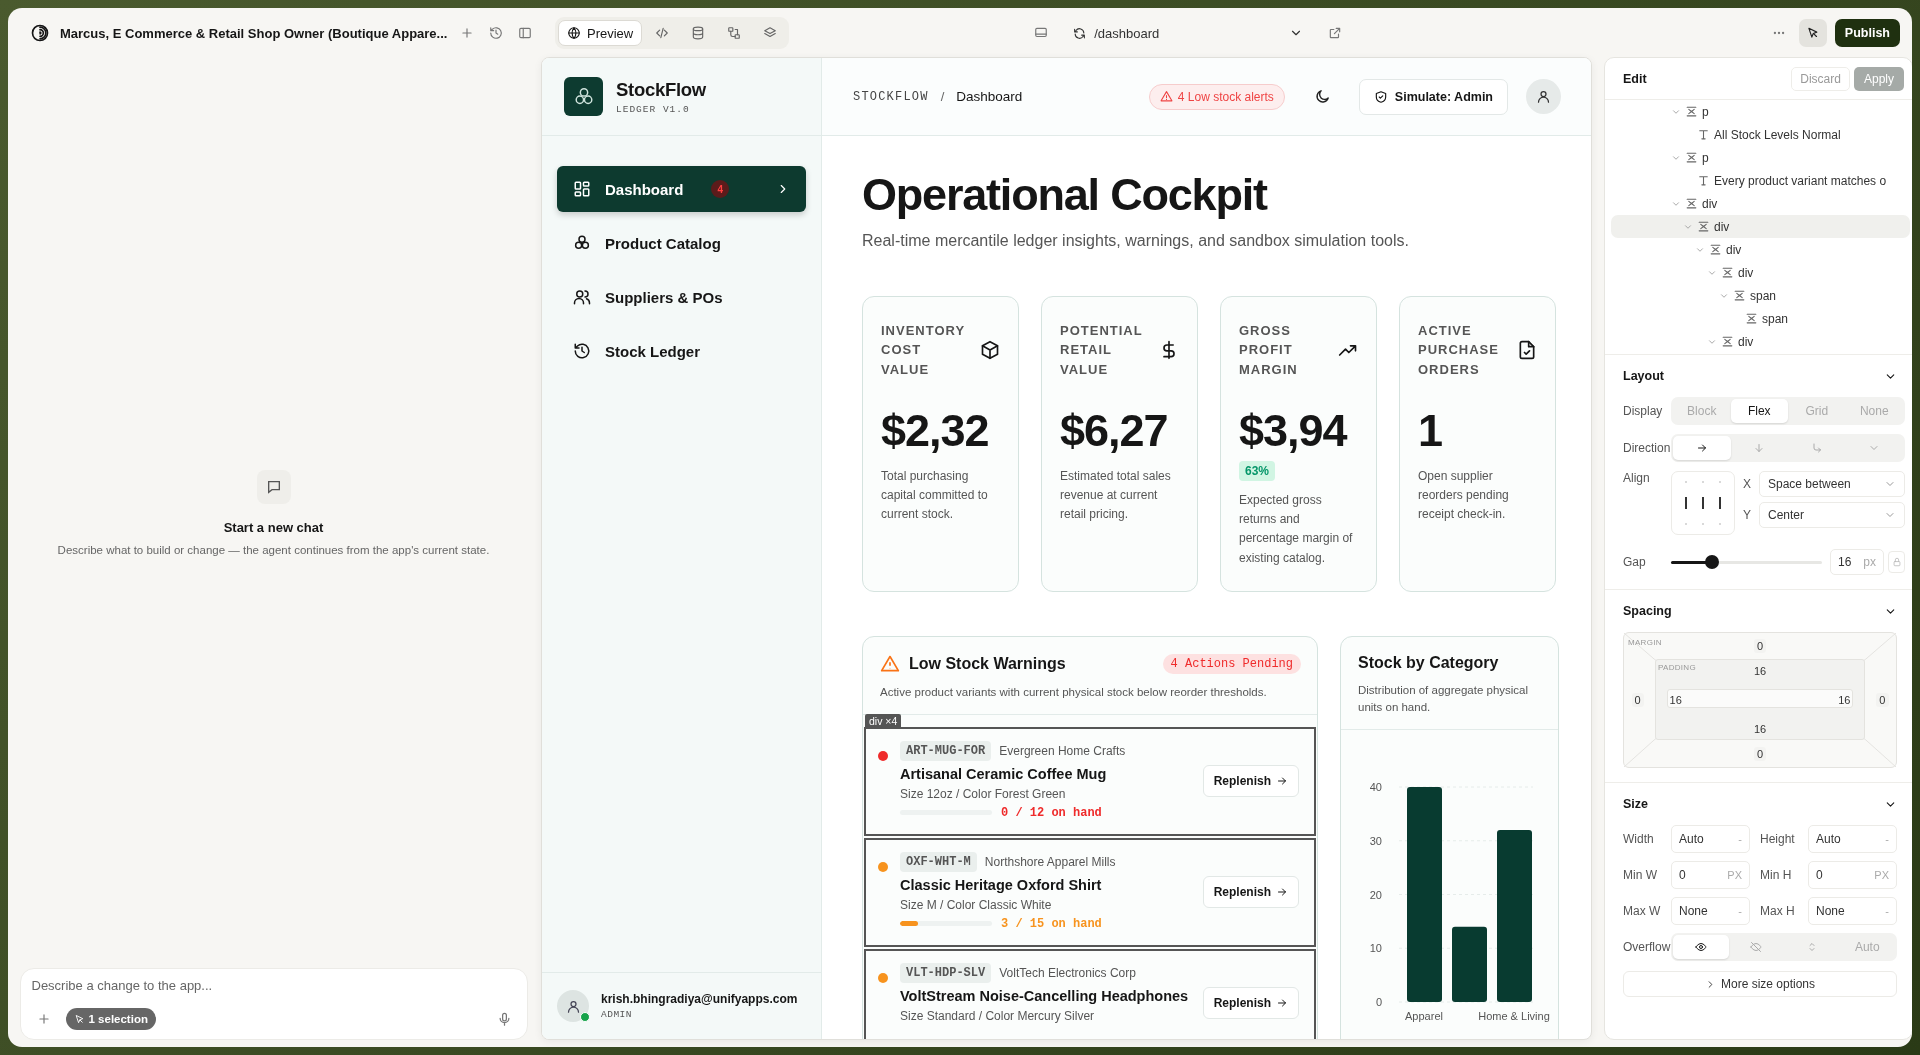 The height and width of the screenshot is (1055, 1920). What do you see at coordinates (1459, 350) in the screenshot?
I see `stat-label: ACTIVE PURCHASE ORDERS` at bounding box center [1459, 350].